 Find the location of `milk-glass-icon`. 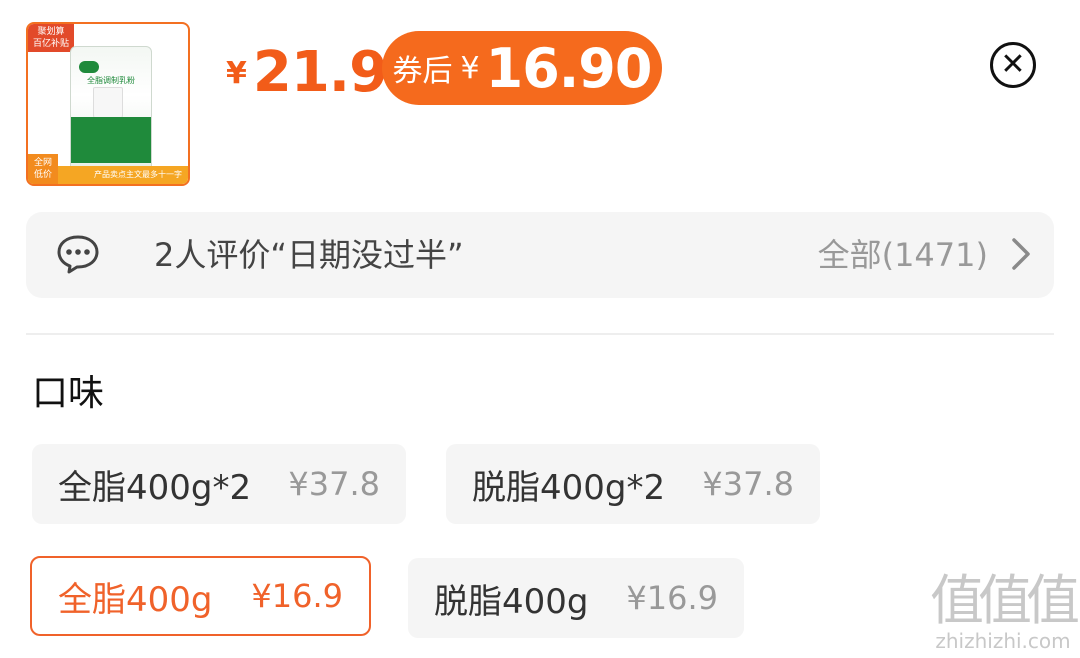

milk-glass-icon is located at coordinates (108, 104).